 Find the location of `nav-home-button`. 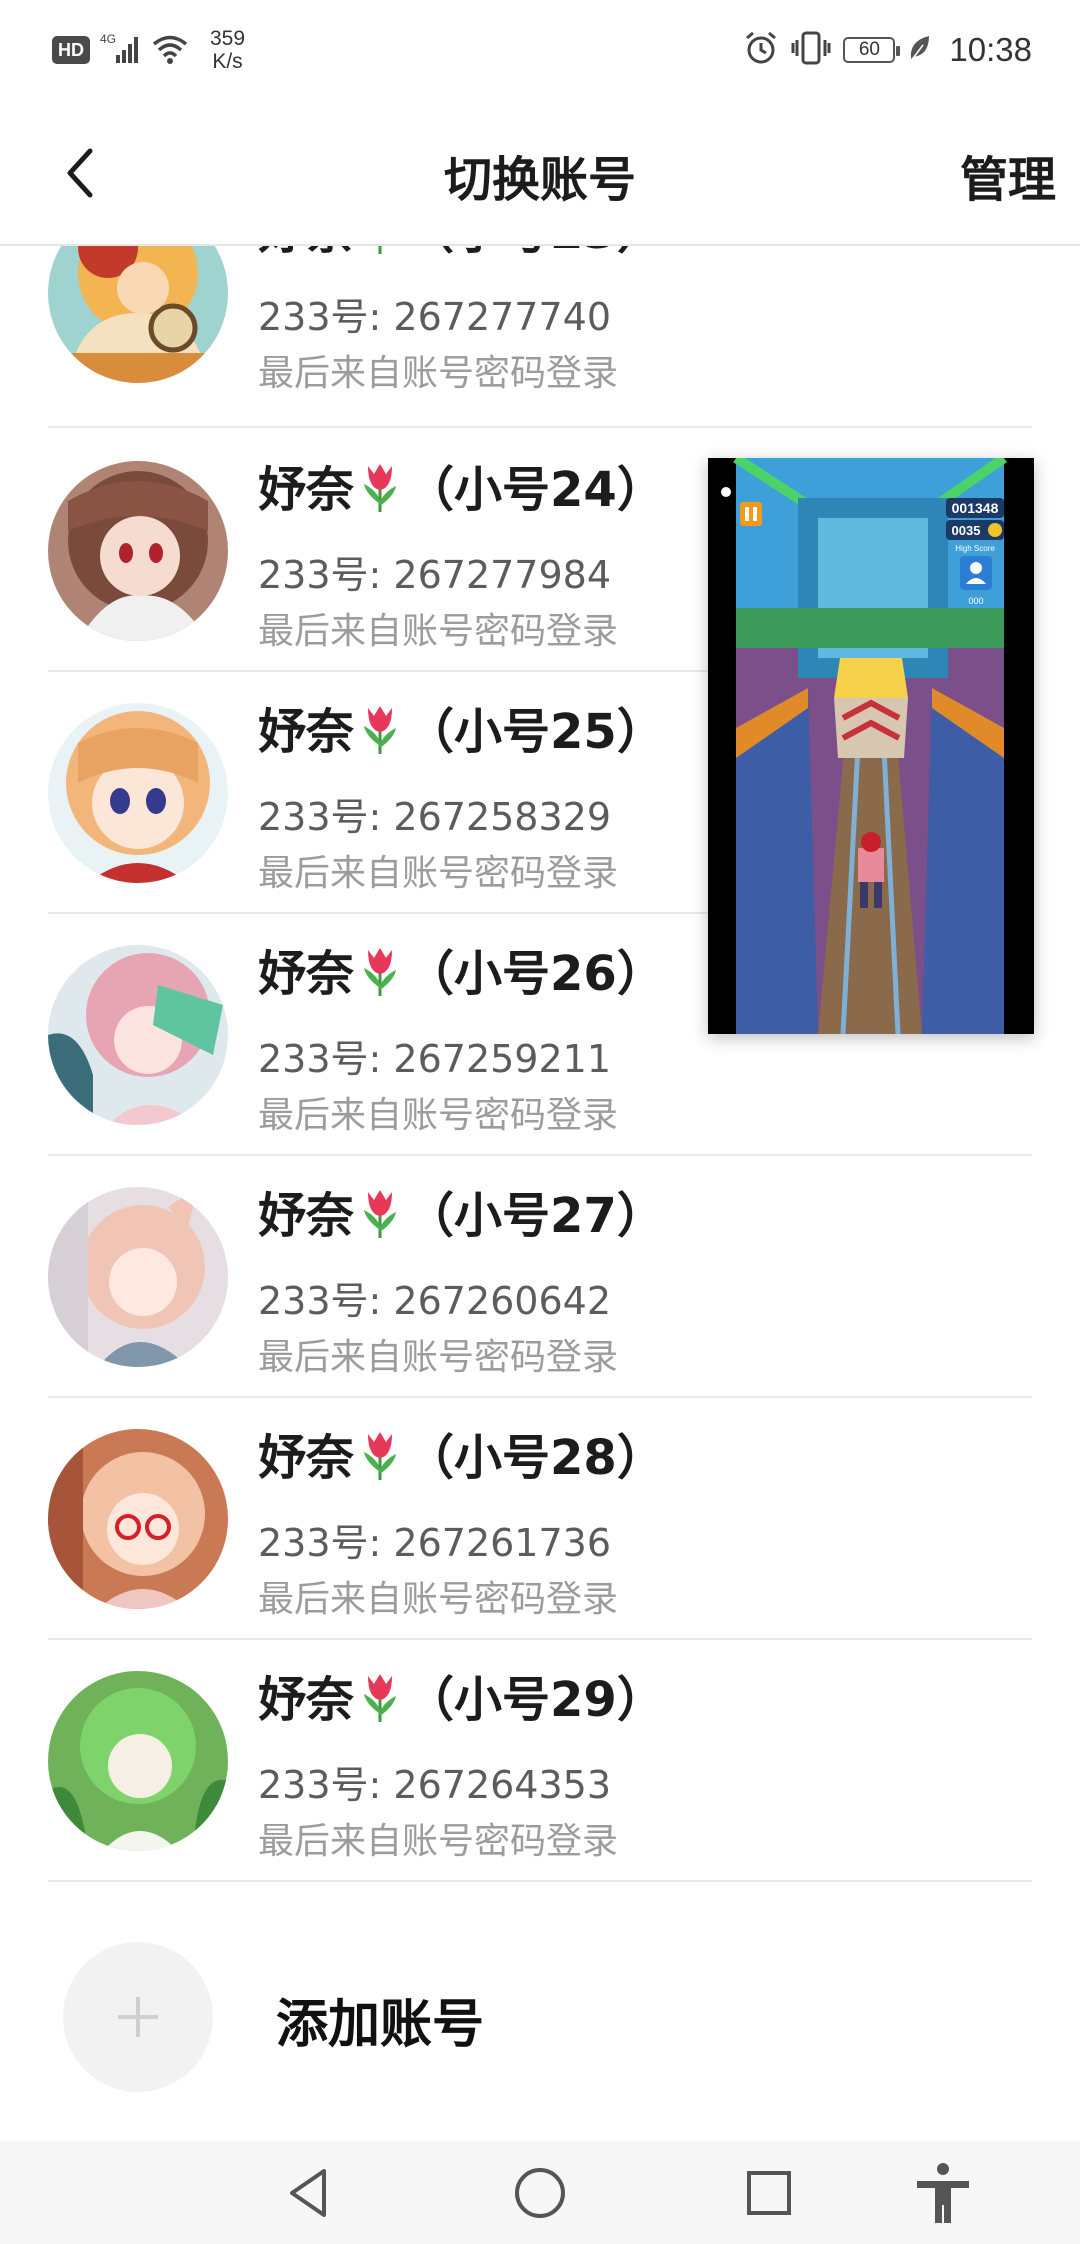

nav-home-button is located at coordinates (540, 2192).